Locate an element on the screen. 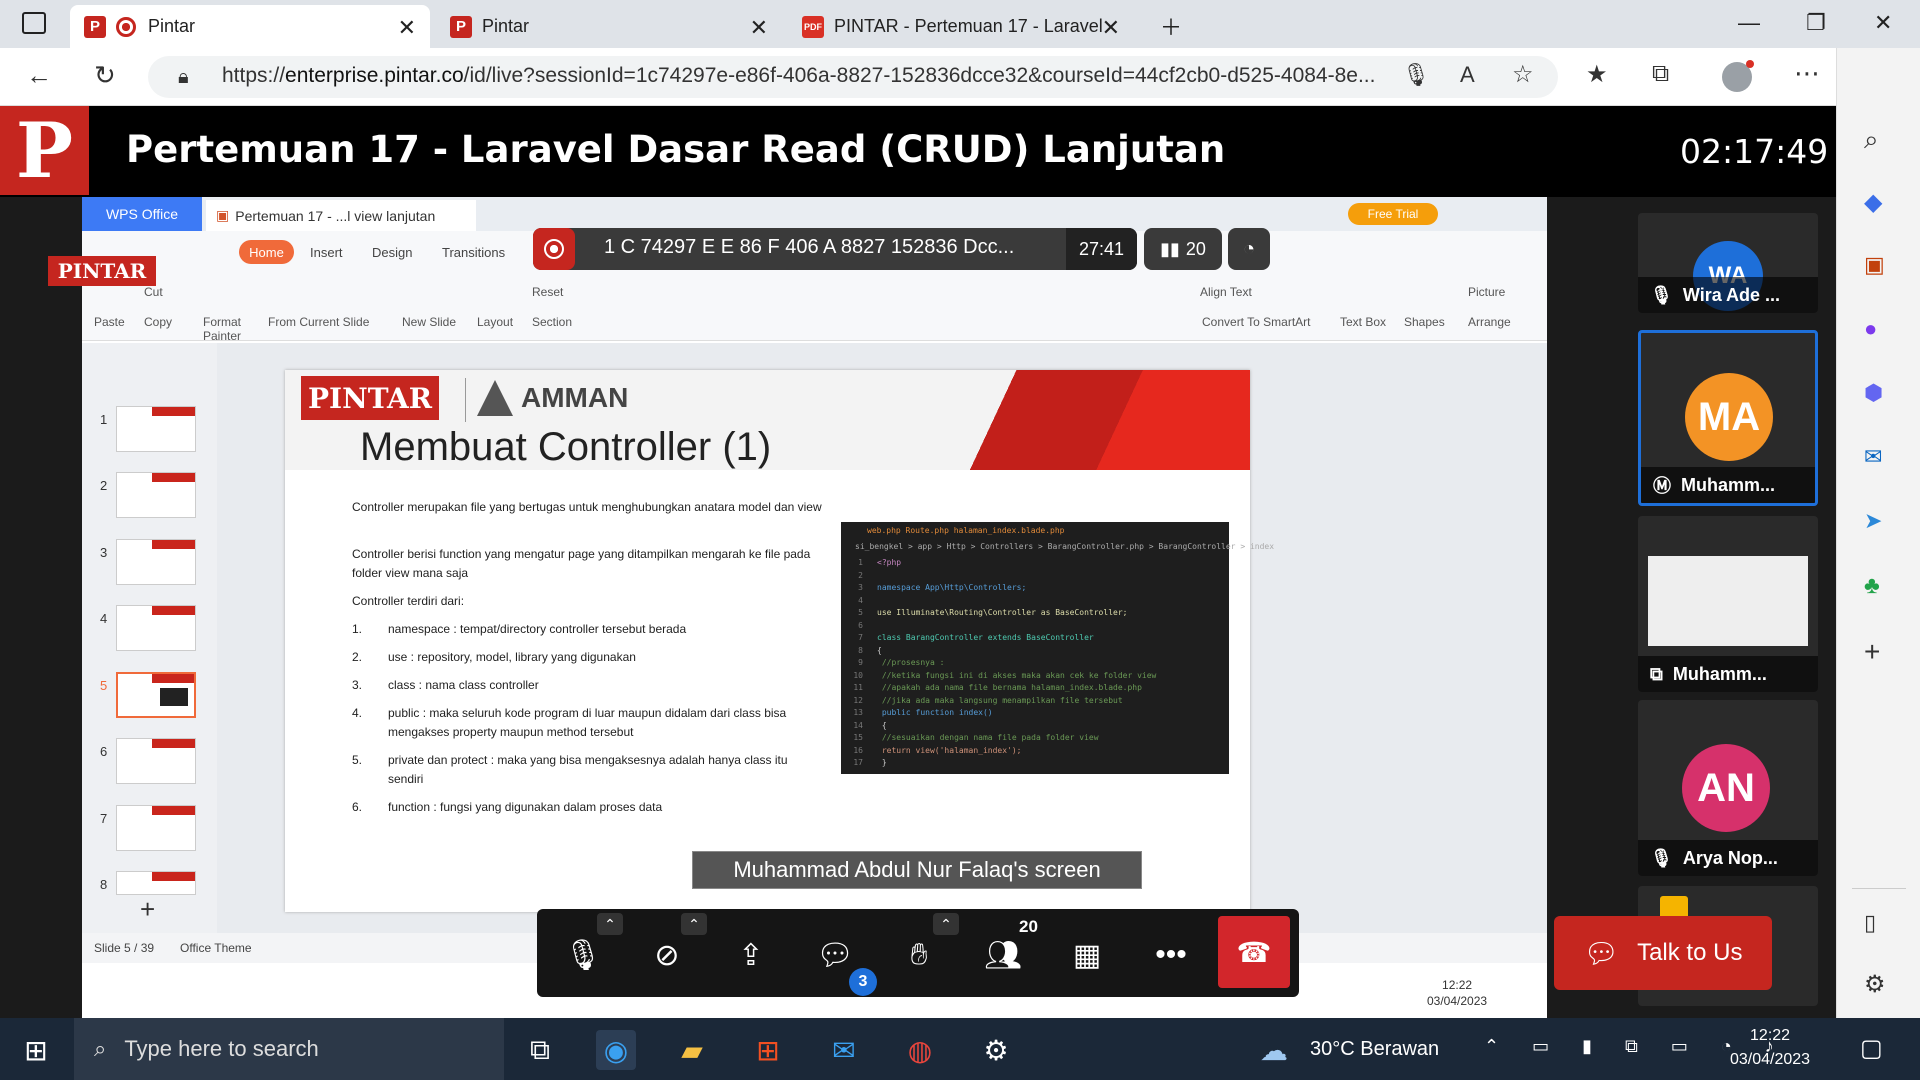  favorites-icon: ★ is located at coordinates (1597, 74).